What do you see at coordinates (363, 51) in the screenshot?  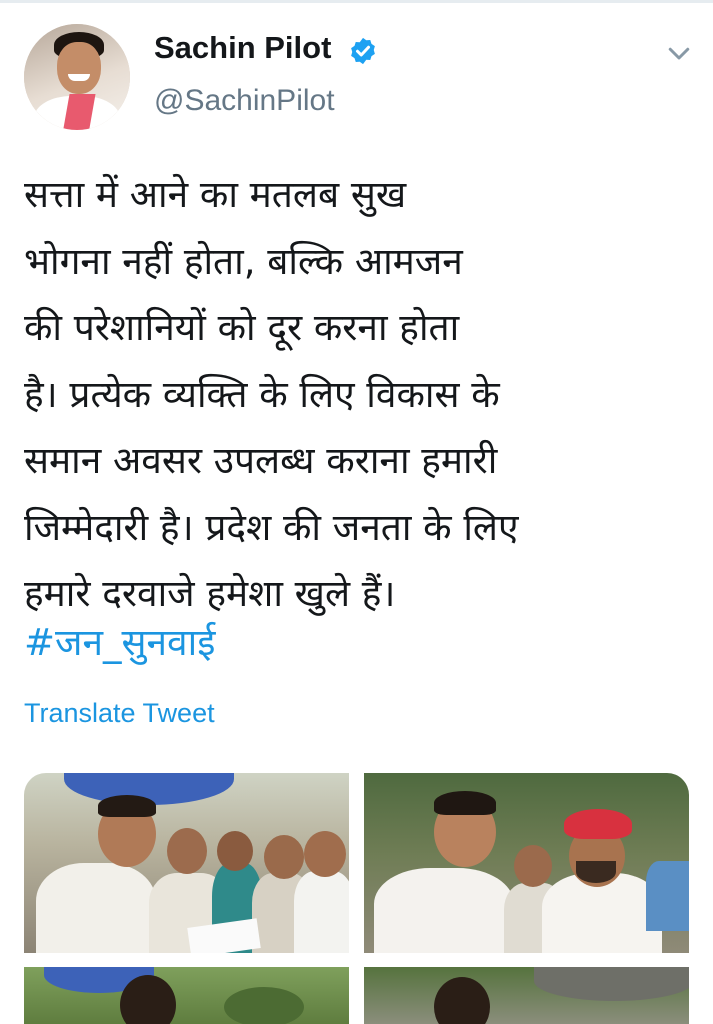 I see `verified-badge-icon` at bounding box center [363, 51].